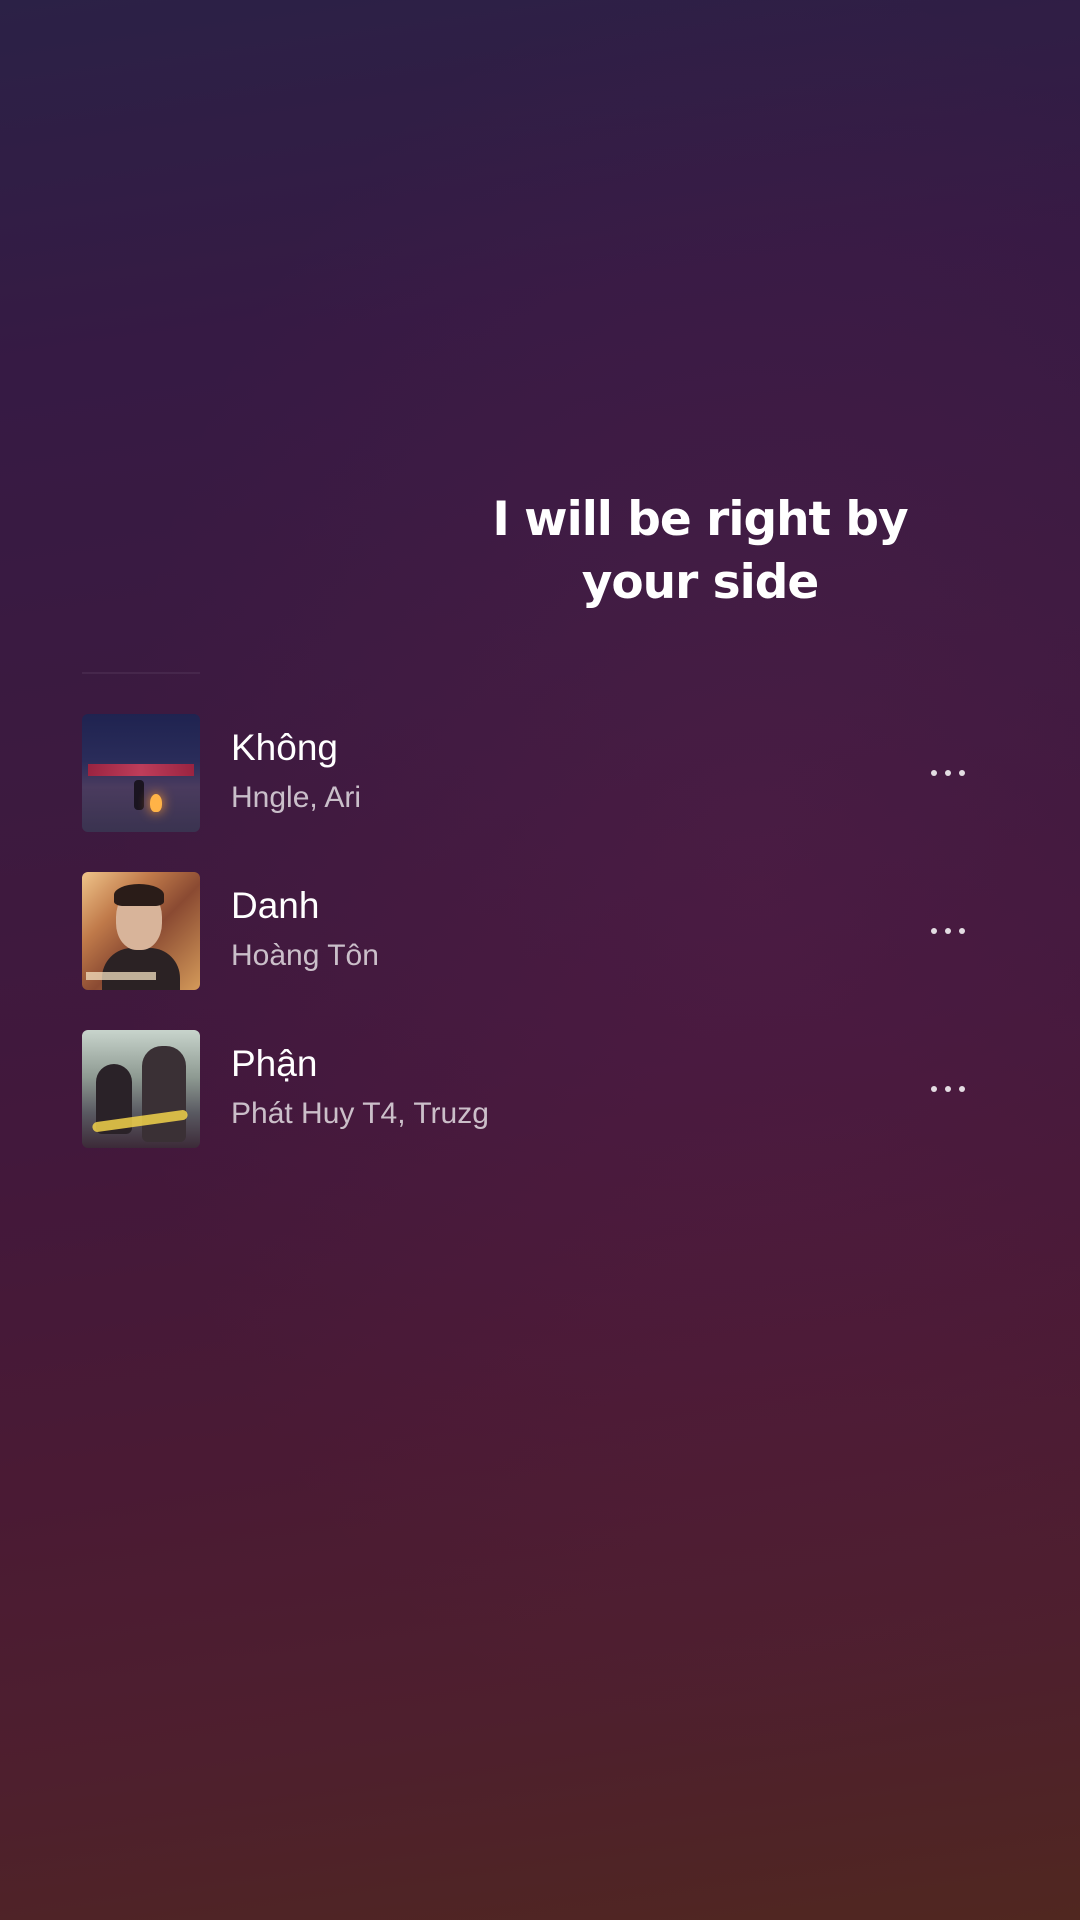 The width and height of the screenshot is (1080, 1920). I want to click on track-title: Phận, so click(274, 1063).